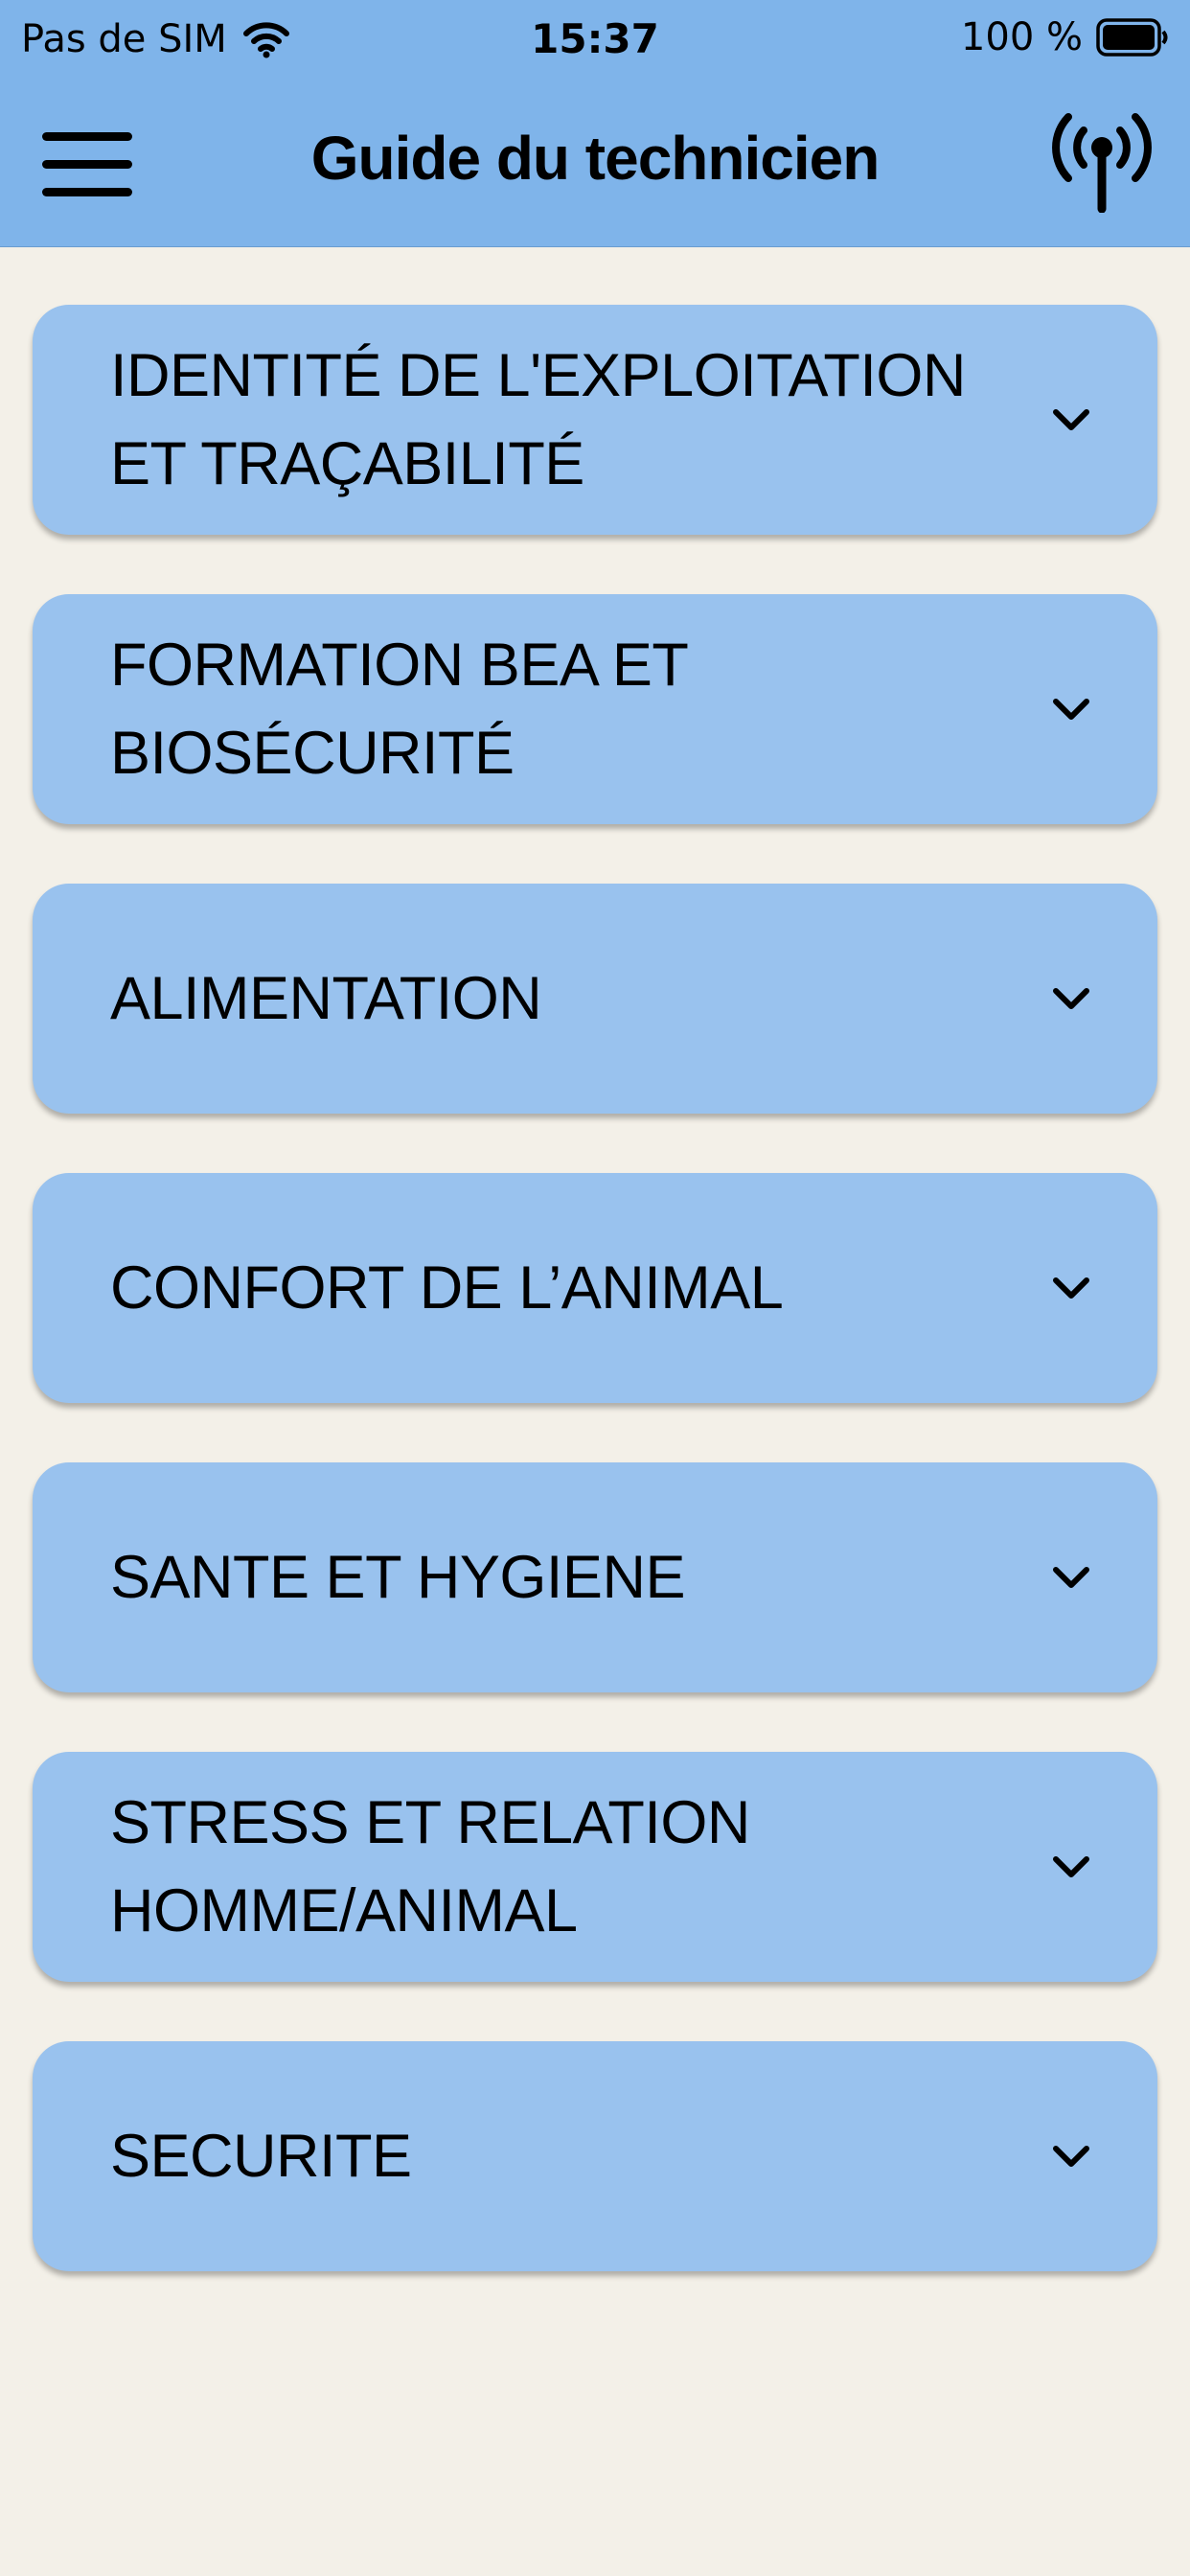 Image resolution: width=1190 pixels, height=2576 pixels. What do you see at coordinates (326, 998) in the screenshot?
I see `section-label: ALIMENTATION` at bounding box center [326, 998].